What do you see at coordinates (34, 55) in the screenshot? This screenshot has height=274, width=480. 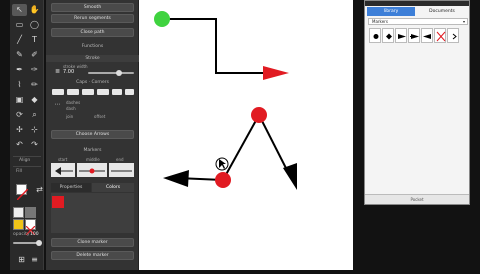 I see `eyedropper-tool-icon: ✐` at bounding box center [34, 55].